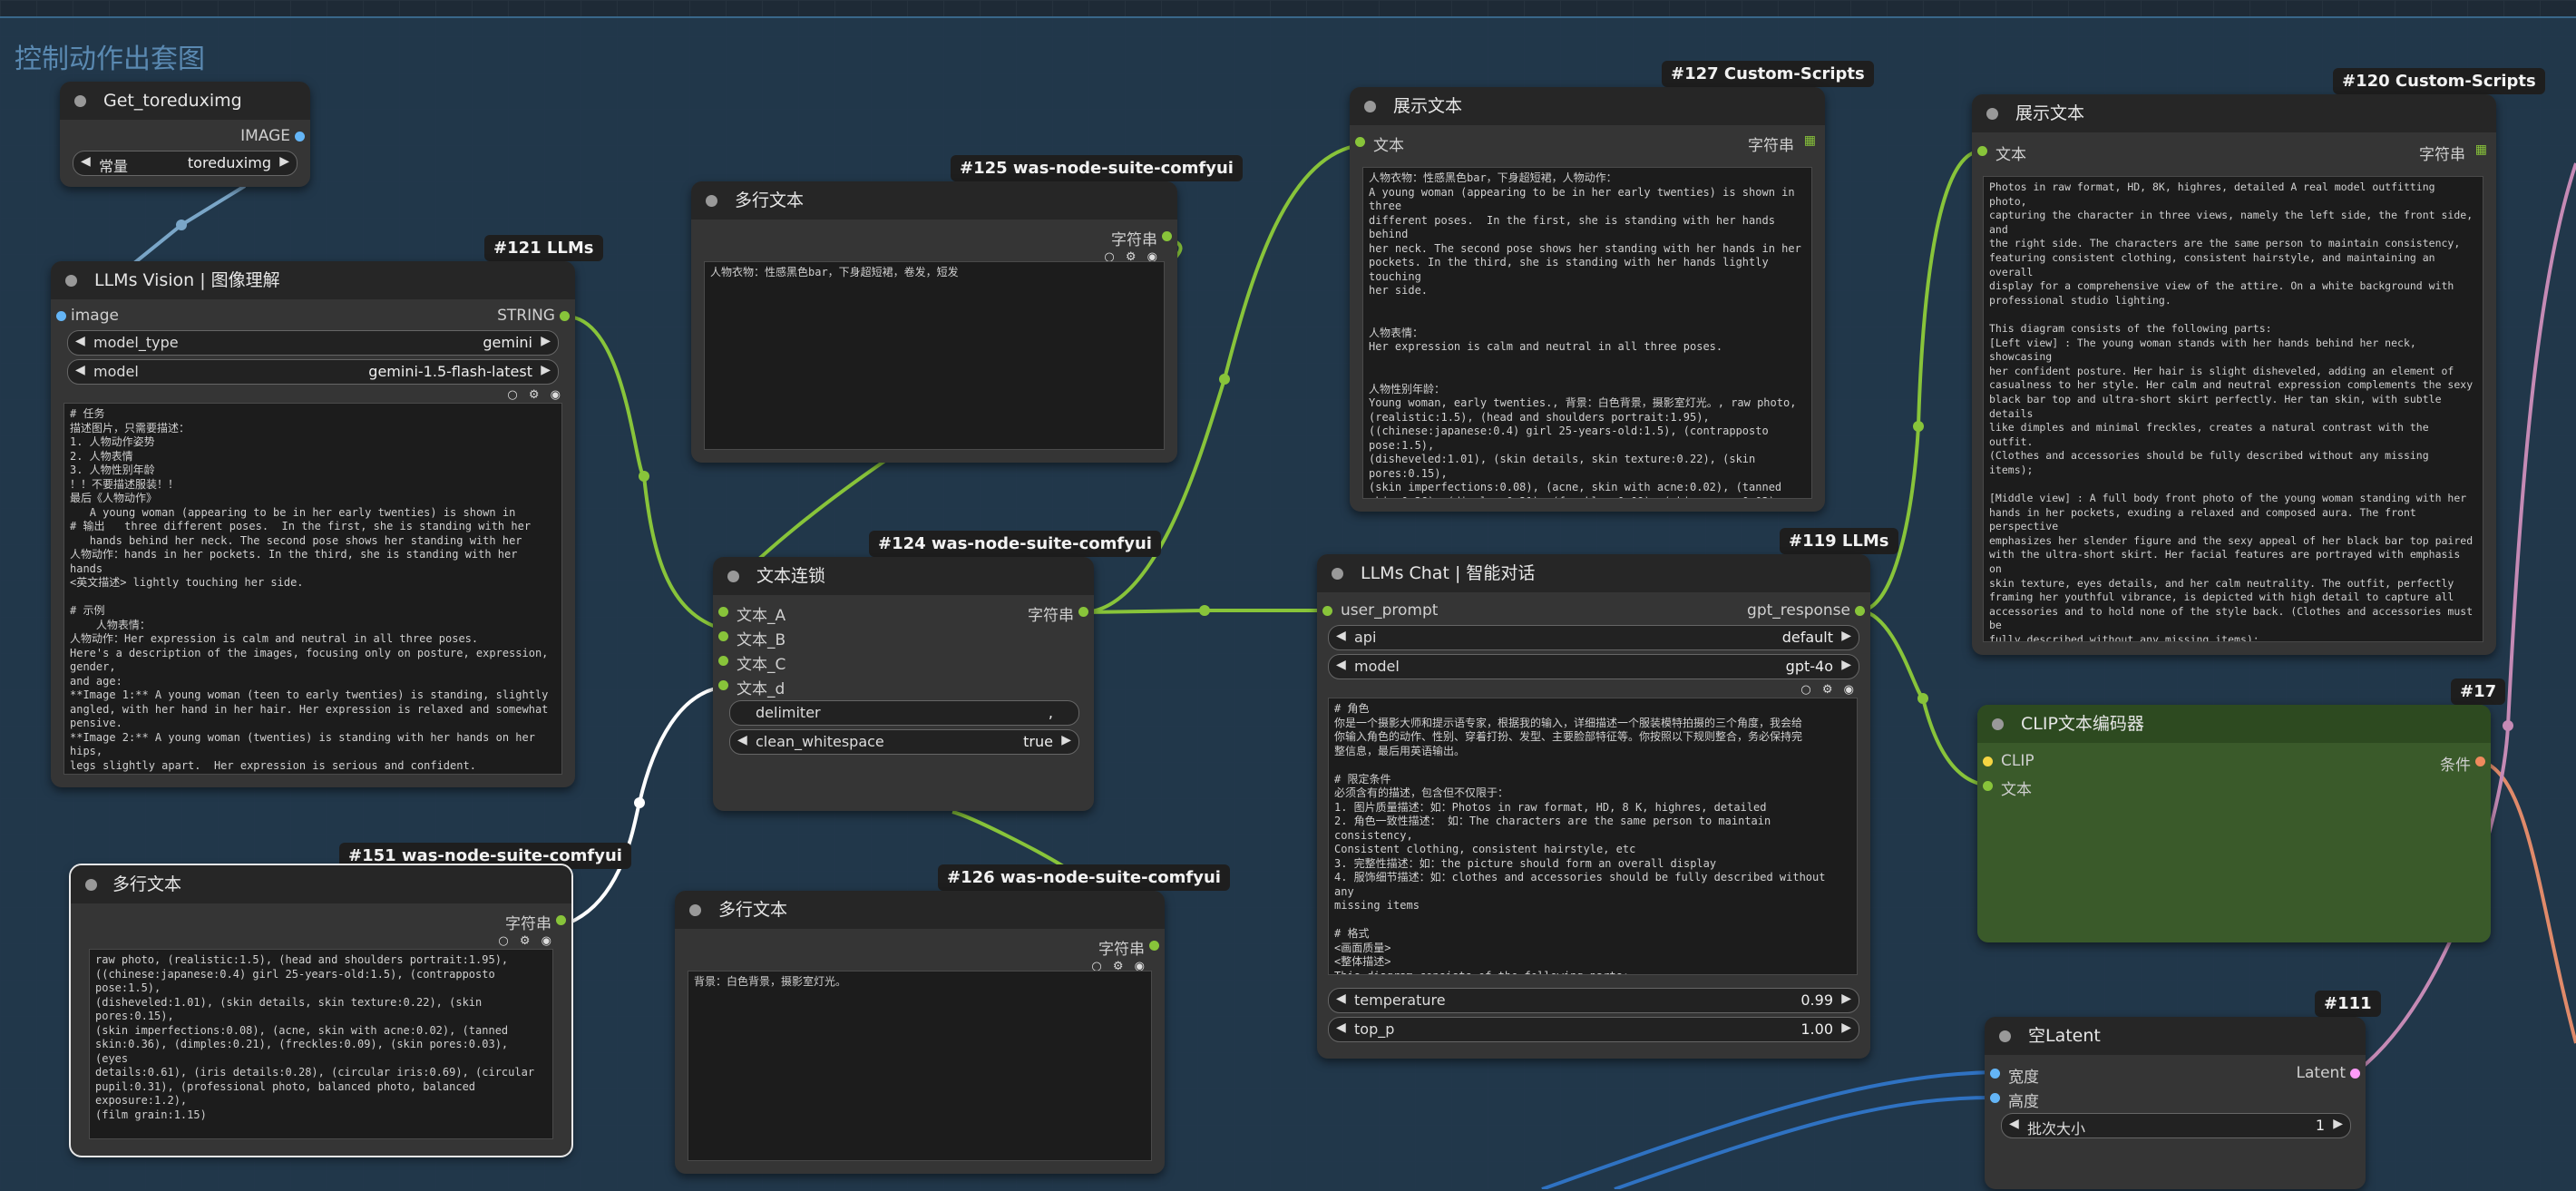 This screenshot has width=2576, height=1191. Describe the element at coordinates (920, 1066) in the screenshot. I see `multiline-textarea: 背景：白色背景，摄影室灯光。` at that location.